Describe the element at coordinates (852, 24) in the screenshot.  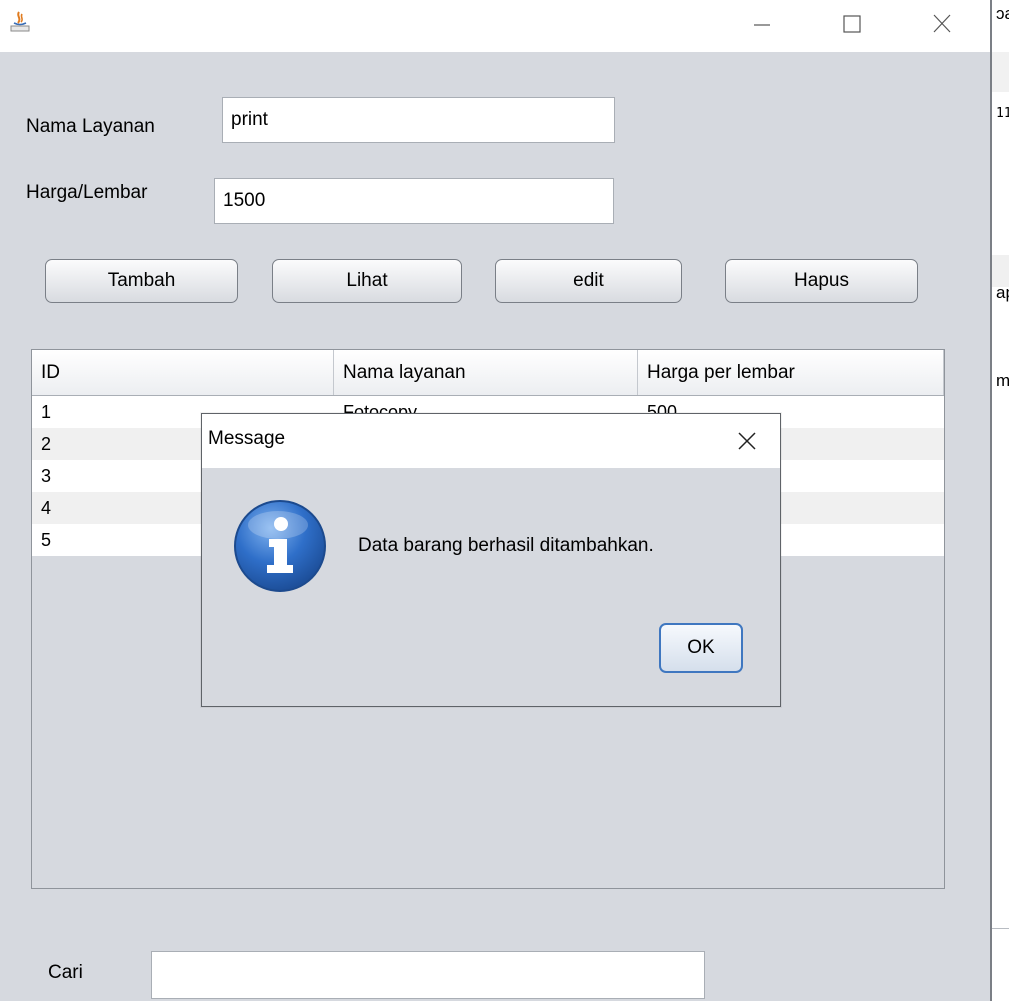
I see `maximize-button` at that location.